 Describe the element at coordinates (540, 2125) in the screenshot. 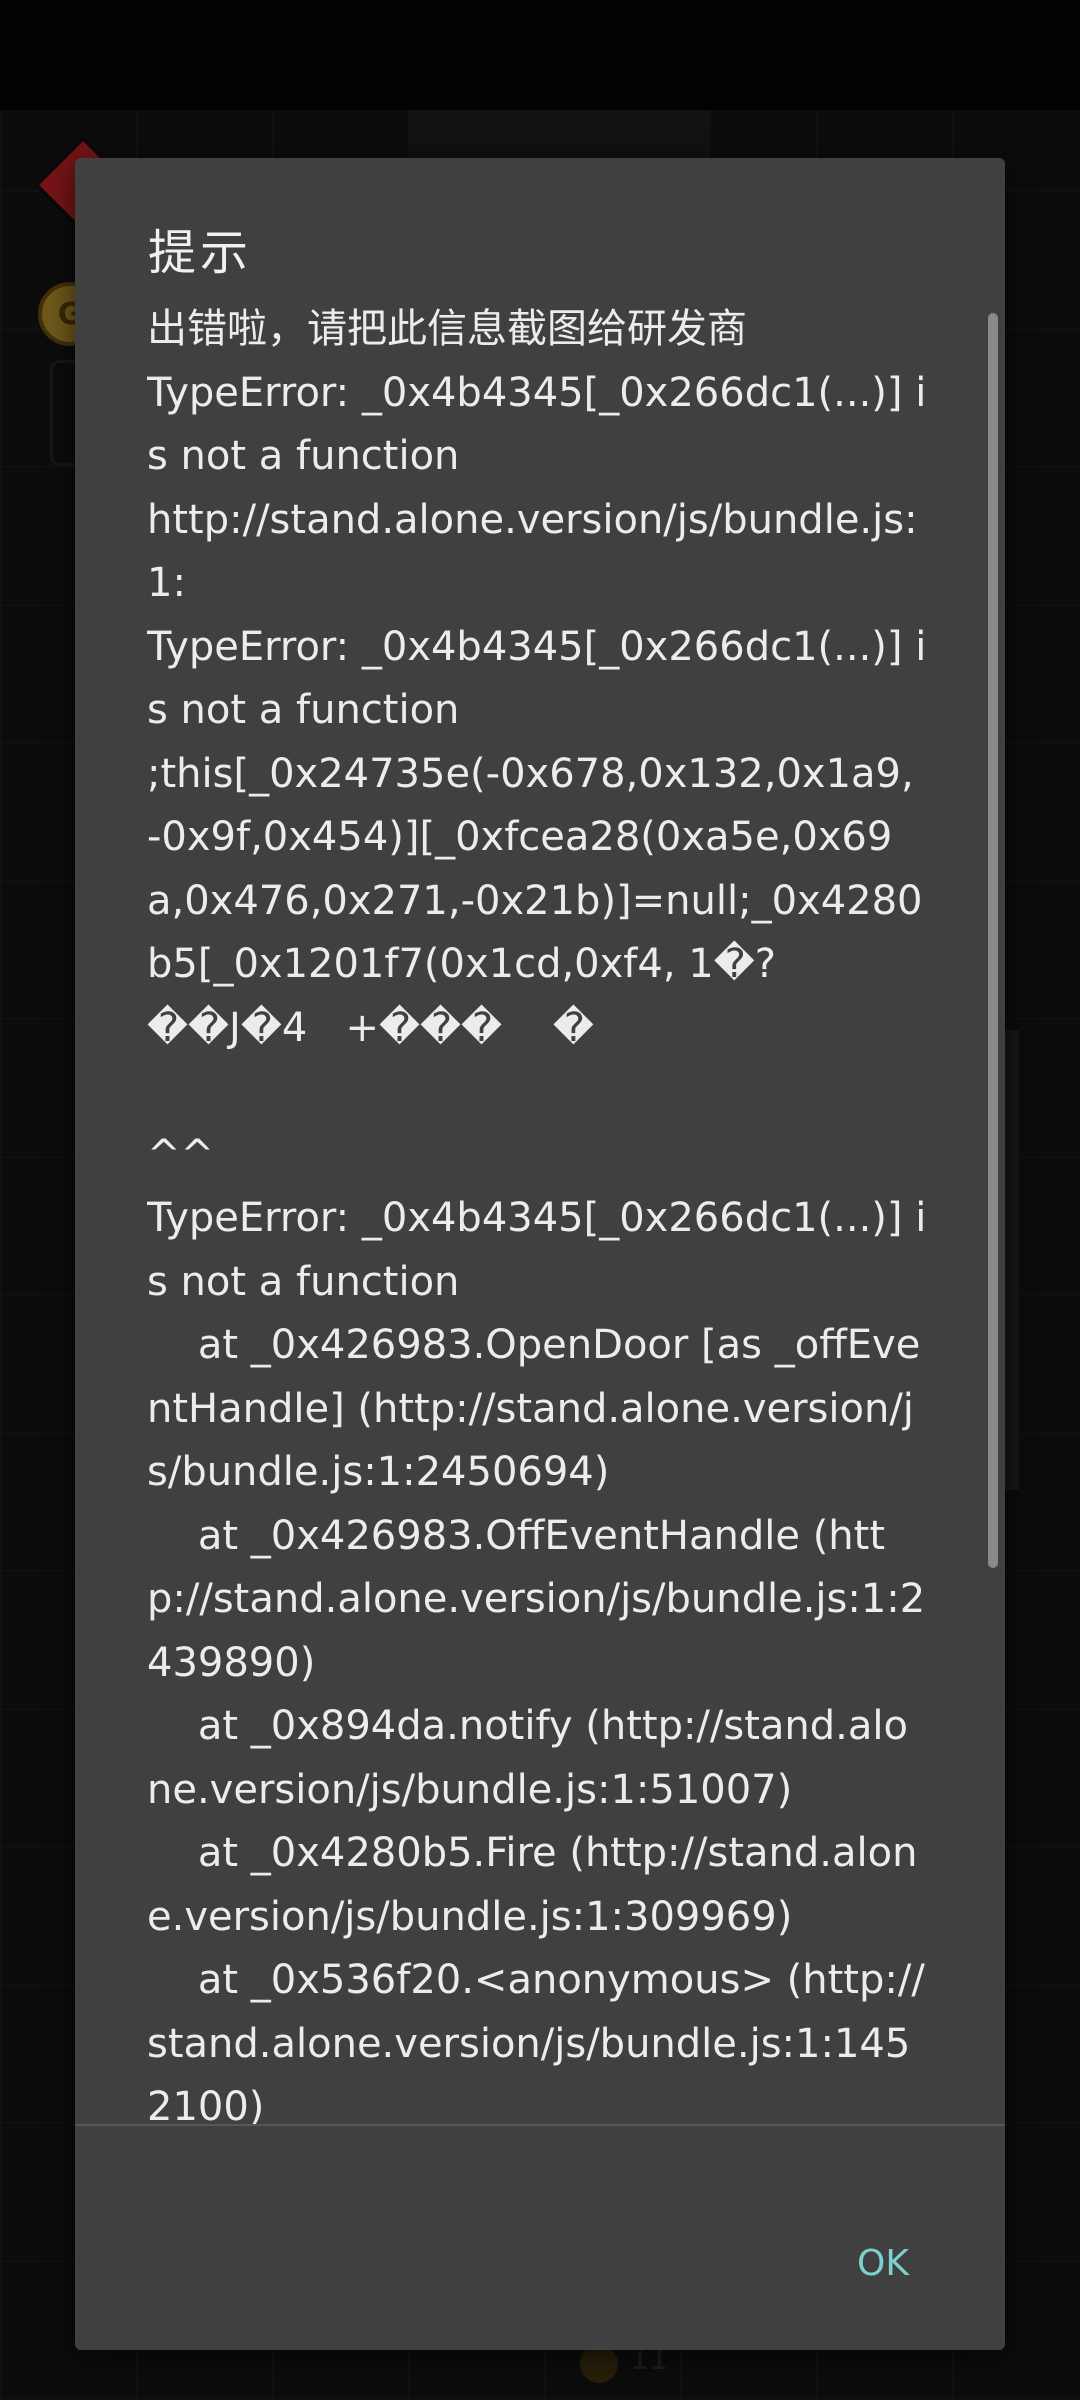

I see `dialog-divider` at that location.